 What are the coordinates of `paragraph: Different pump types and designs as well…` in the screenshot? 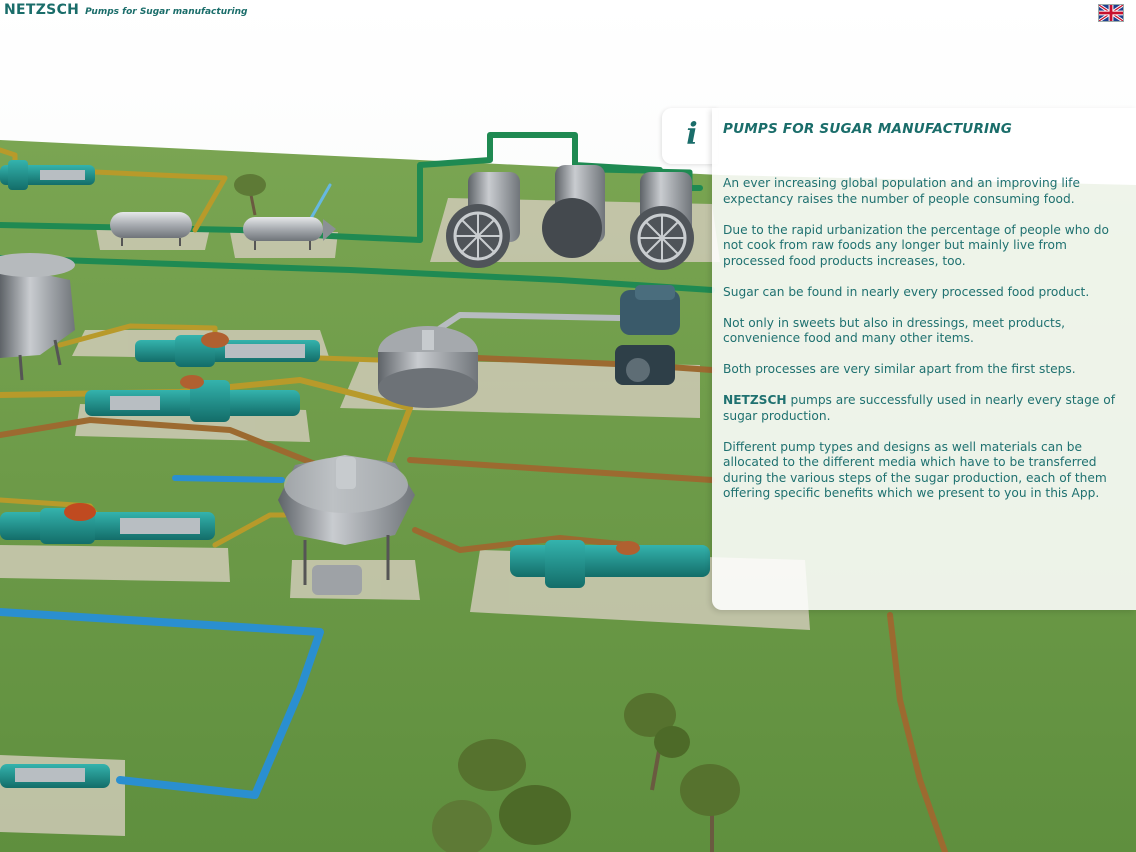 It's located at (915, 470).